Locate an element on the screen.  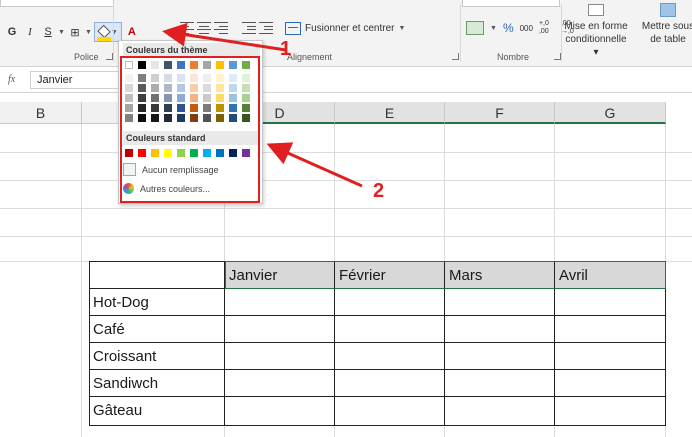
annotation-arrows is located at coordinates (262, 105).